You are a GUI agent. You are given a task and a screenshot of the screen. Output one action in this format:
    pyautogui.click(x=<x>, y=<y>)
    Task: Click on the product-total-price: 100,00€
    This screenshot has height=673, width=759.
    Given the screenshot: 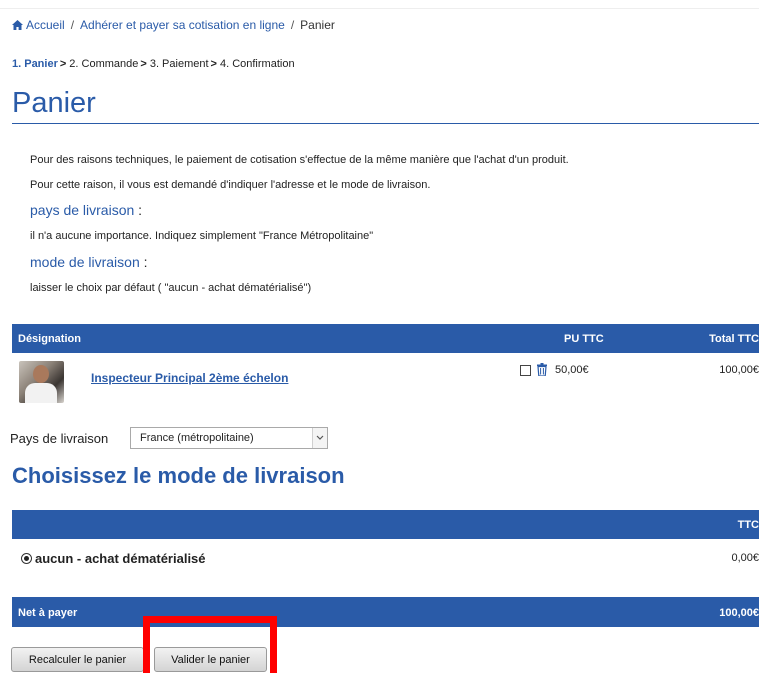 What is the action you would take?
    pyautogui.click(x=739, y=370)
    